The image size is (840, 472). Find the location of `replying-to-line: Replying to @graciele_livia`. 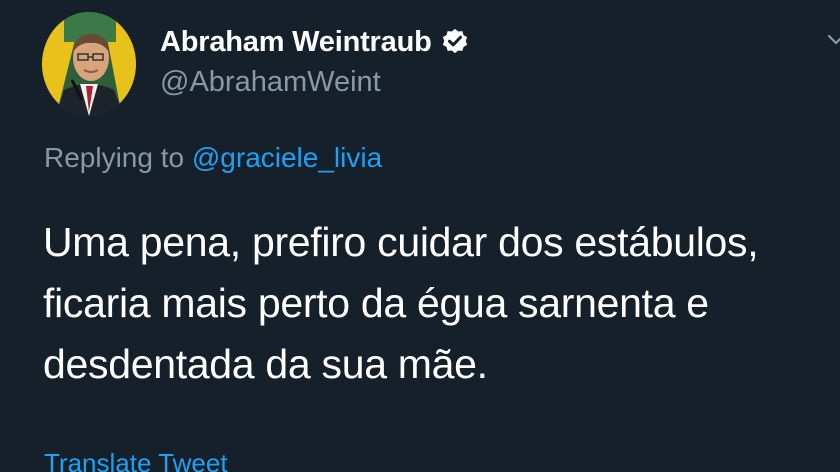

replying-to-line: Replying to @graciele_livia is located at coordinates (213, 158).